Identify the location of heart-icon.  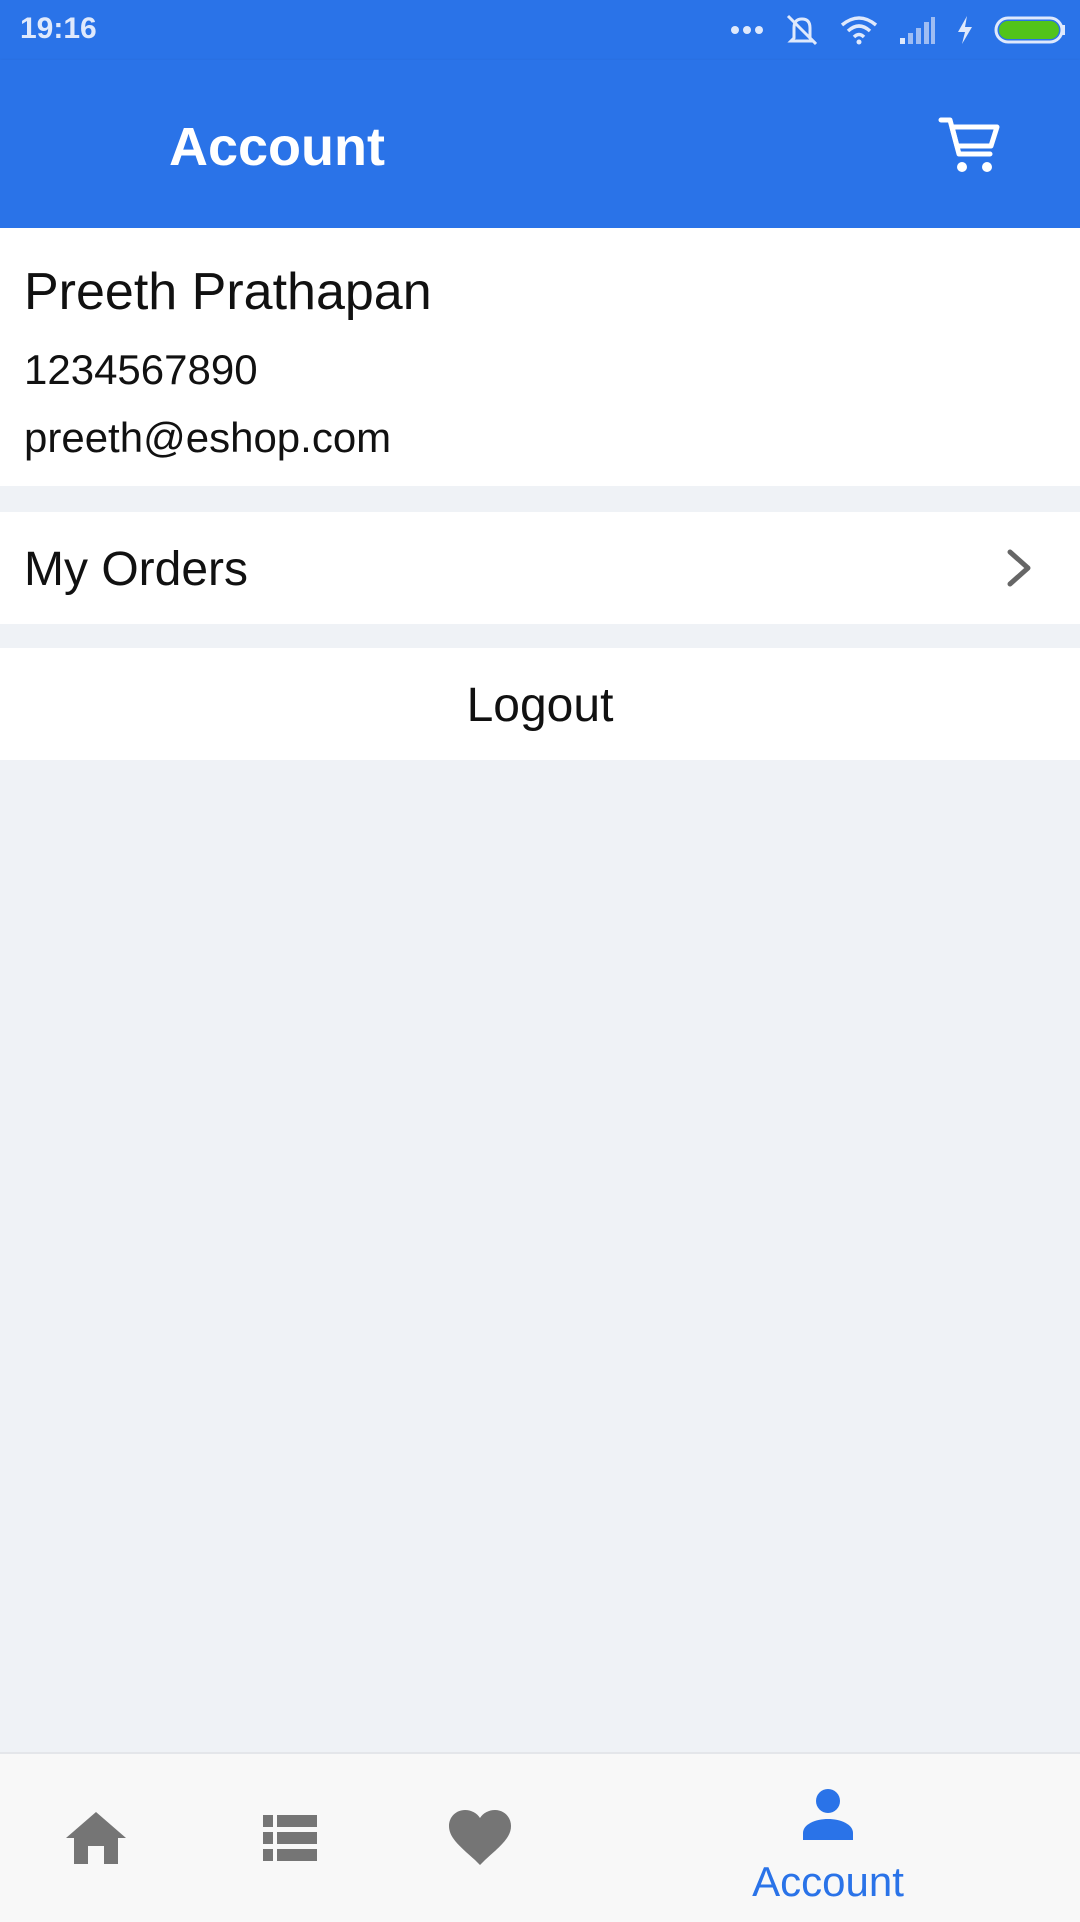
(480, 1837).